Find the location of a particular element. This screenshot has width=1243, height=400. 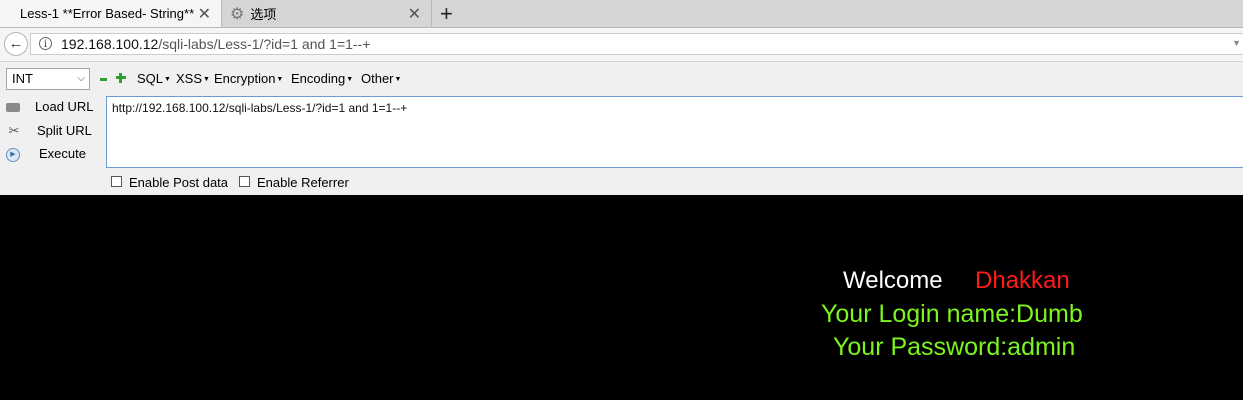

type-select: INT ⌵ is located at coordinates (48, 79).